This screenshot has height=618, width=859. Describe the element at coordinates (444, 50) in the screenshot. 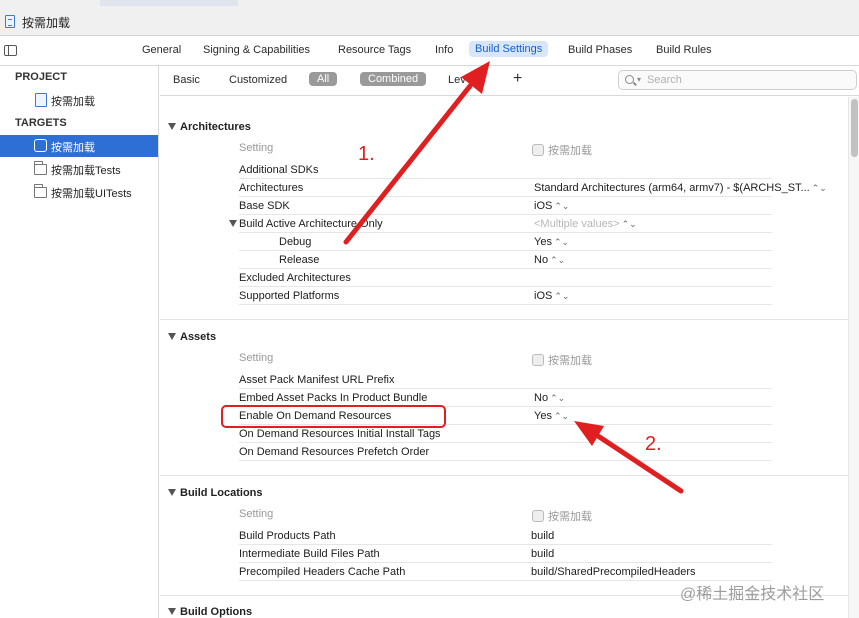

I see `tab-info: Info` at that location.